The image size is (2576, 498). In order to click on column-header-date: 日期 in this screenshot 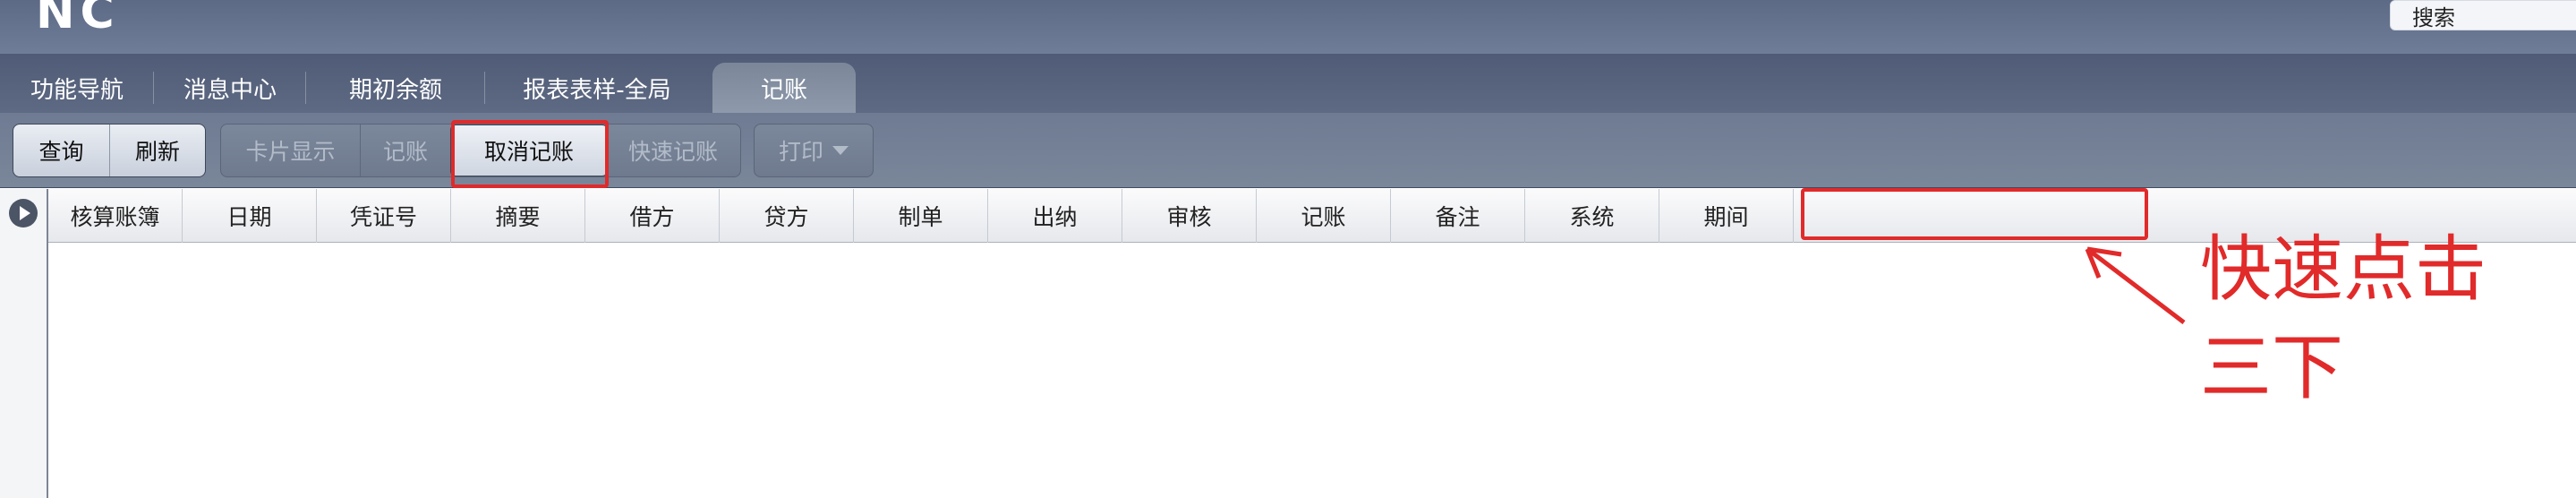, I will do `click(250, 216)`.